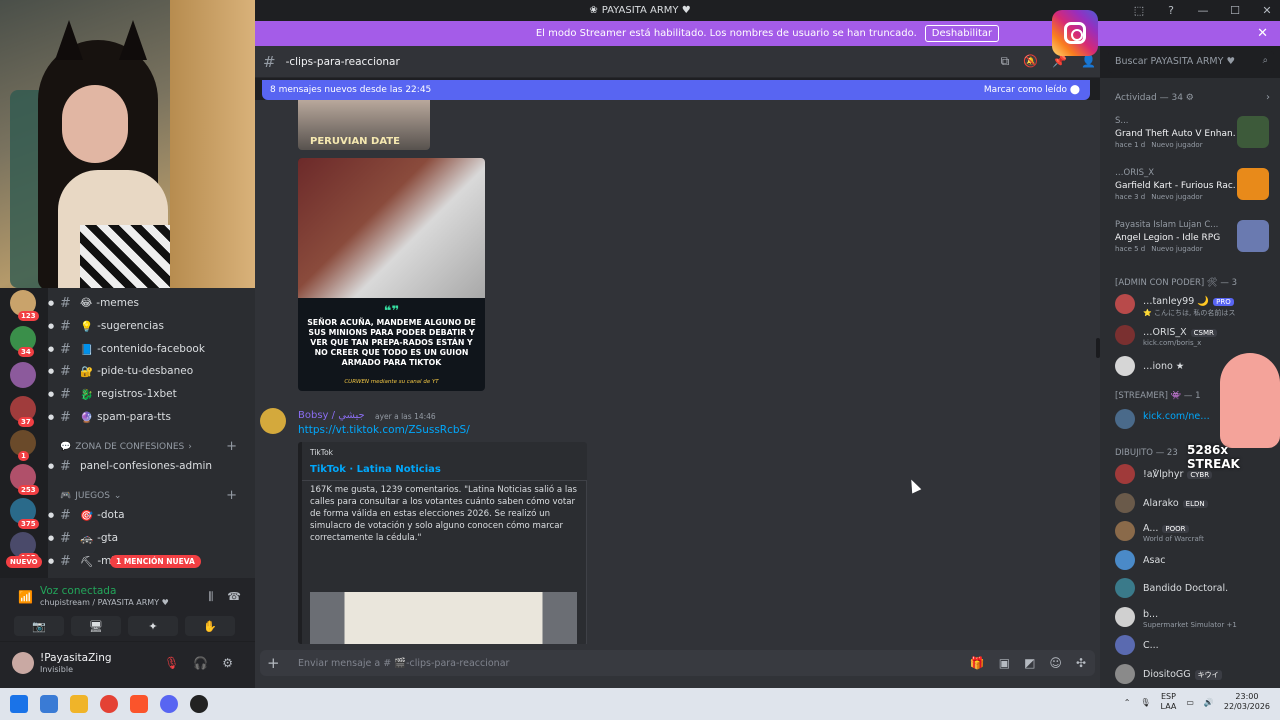 The image size is (1280, 720). I want to click on embed-image, so click(443, 618).